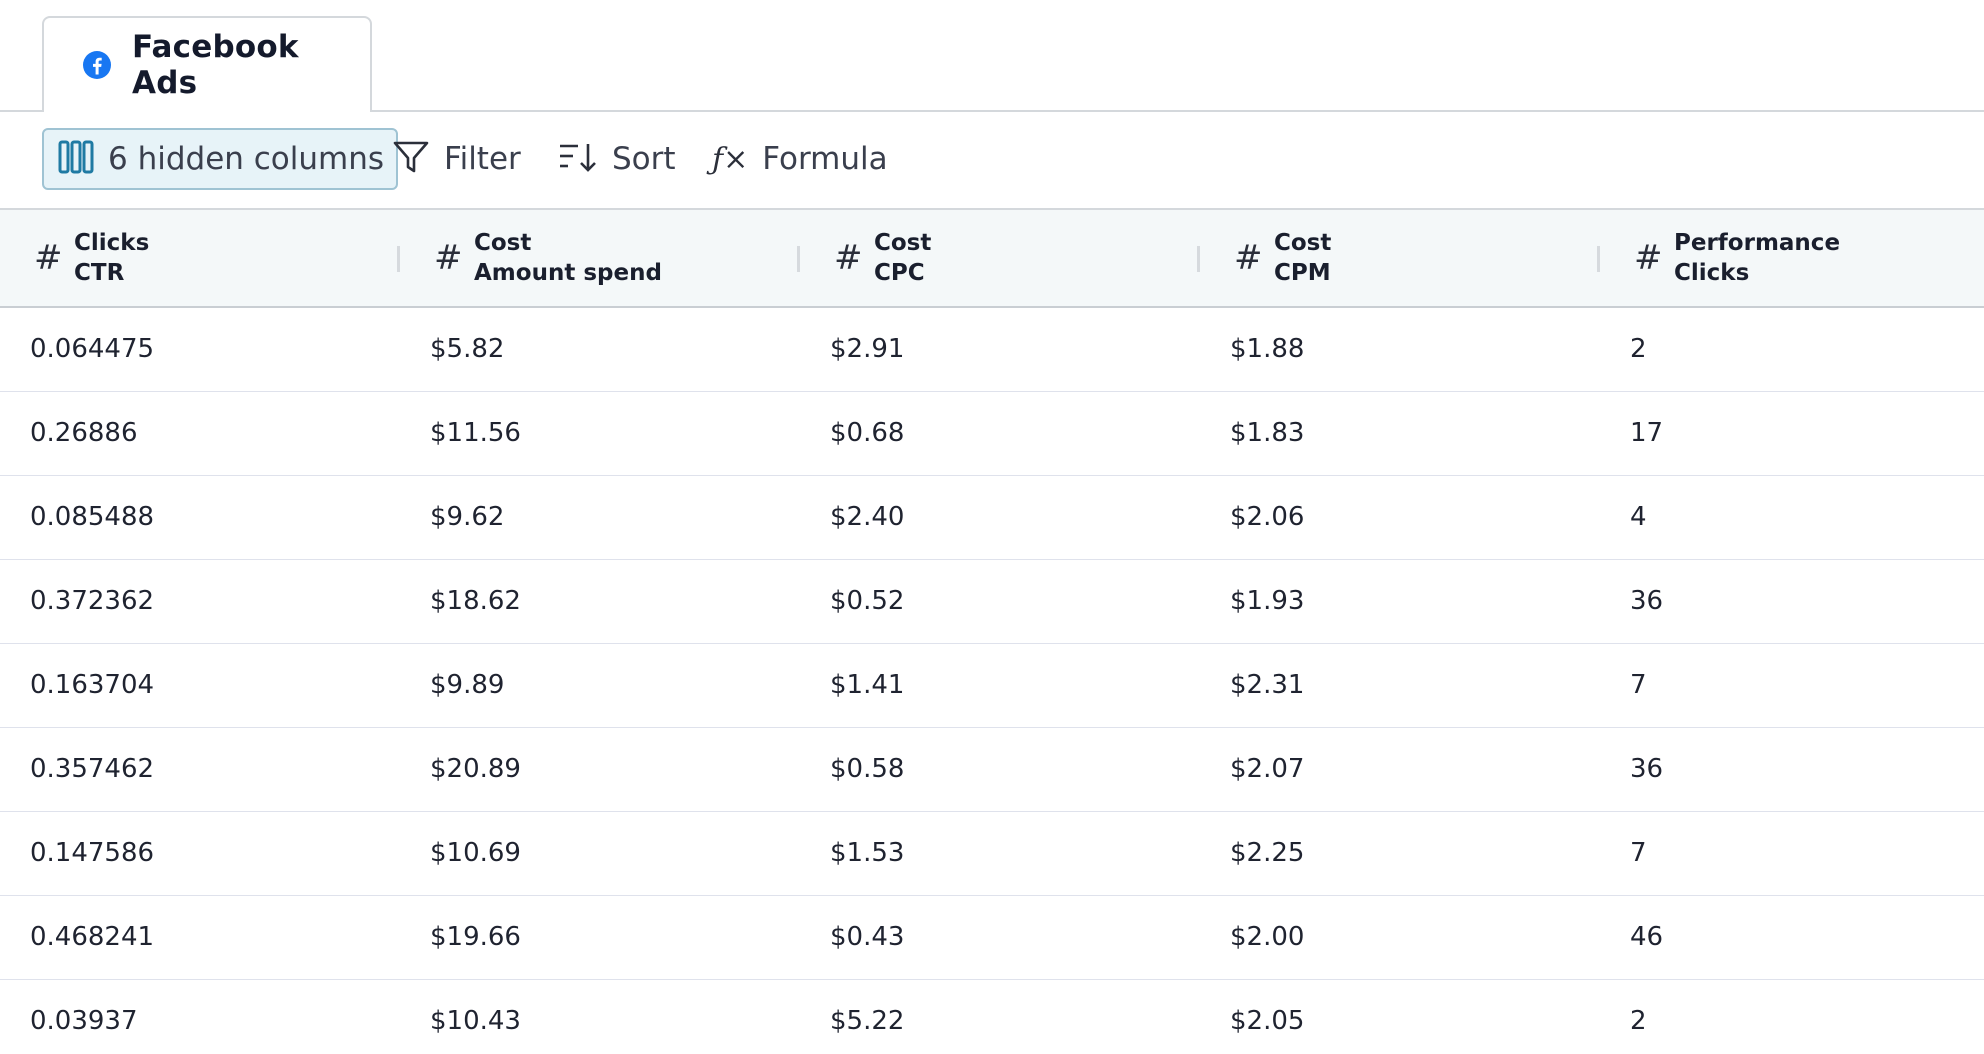  What do you see at coordinates (568, 273) in the screenshot?
I see `column-name: Amount spend` at bounding box center [568, 273].